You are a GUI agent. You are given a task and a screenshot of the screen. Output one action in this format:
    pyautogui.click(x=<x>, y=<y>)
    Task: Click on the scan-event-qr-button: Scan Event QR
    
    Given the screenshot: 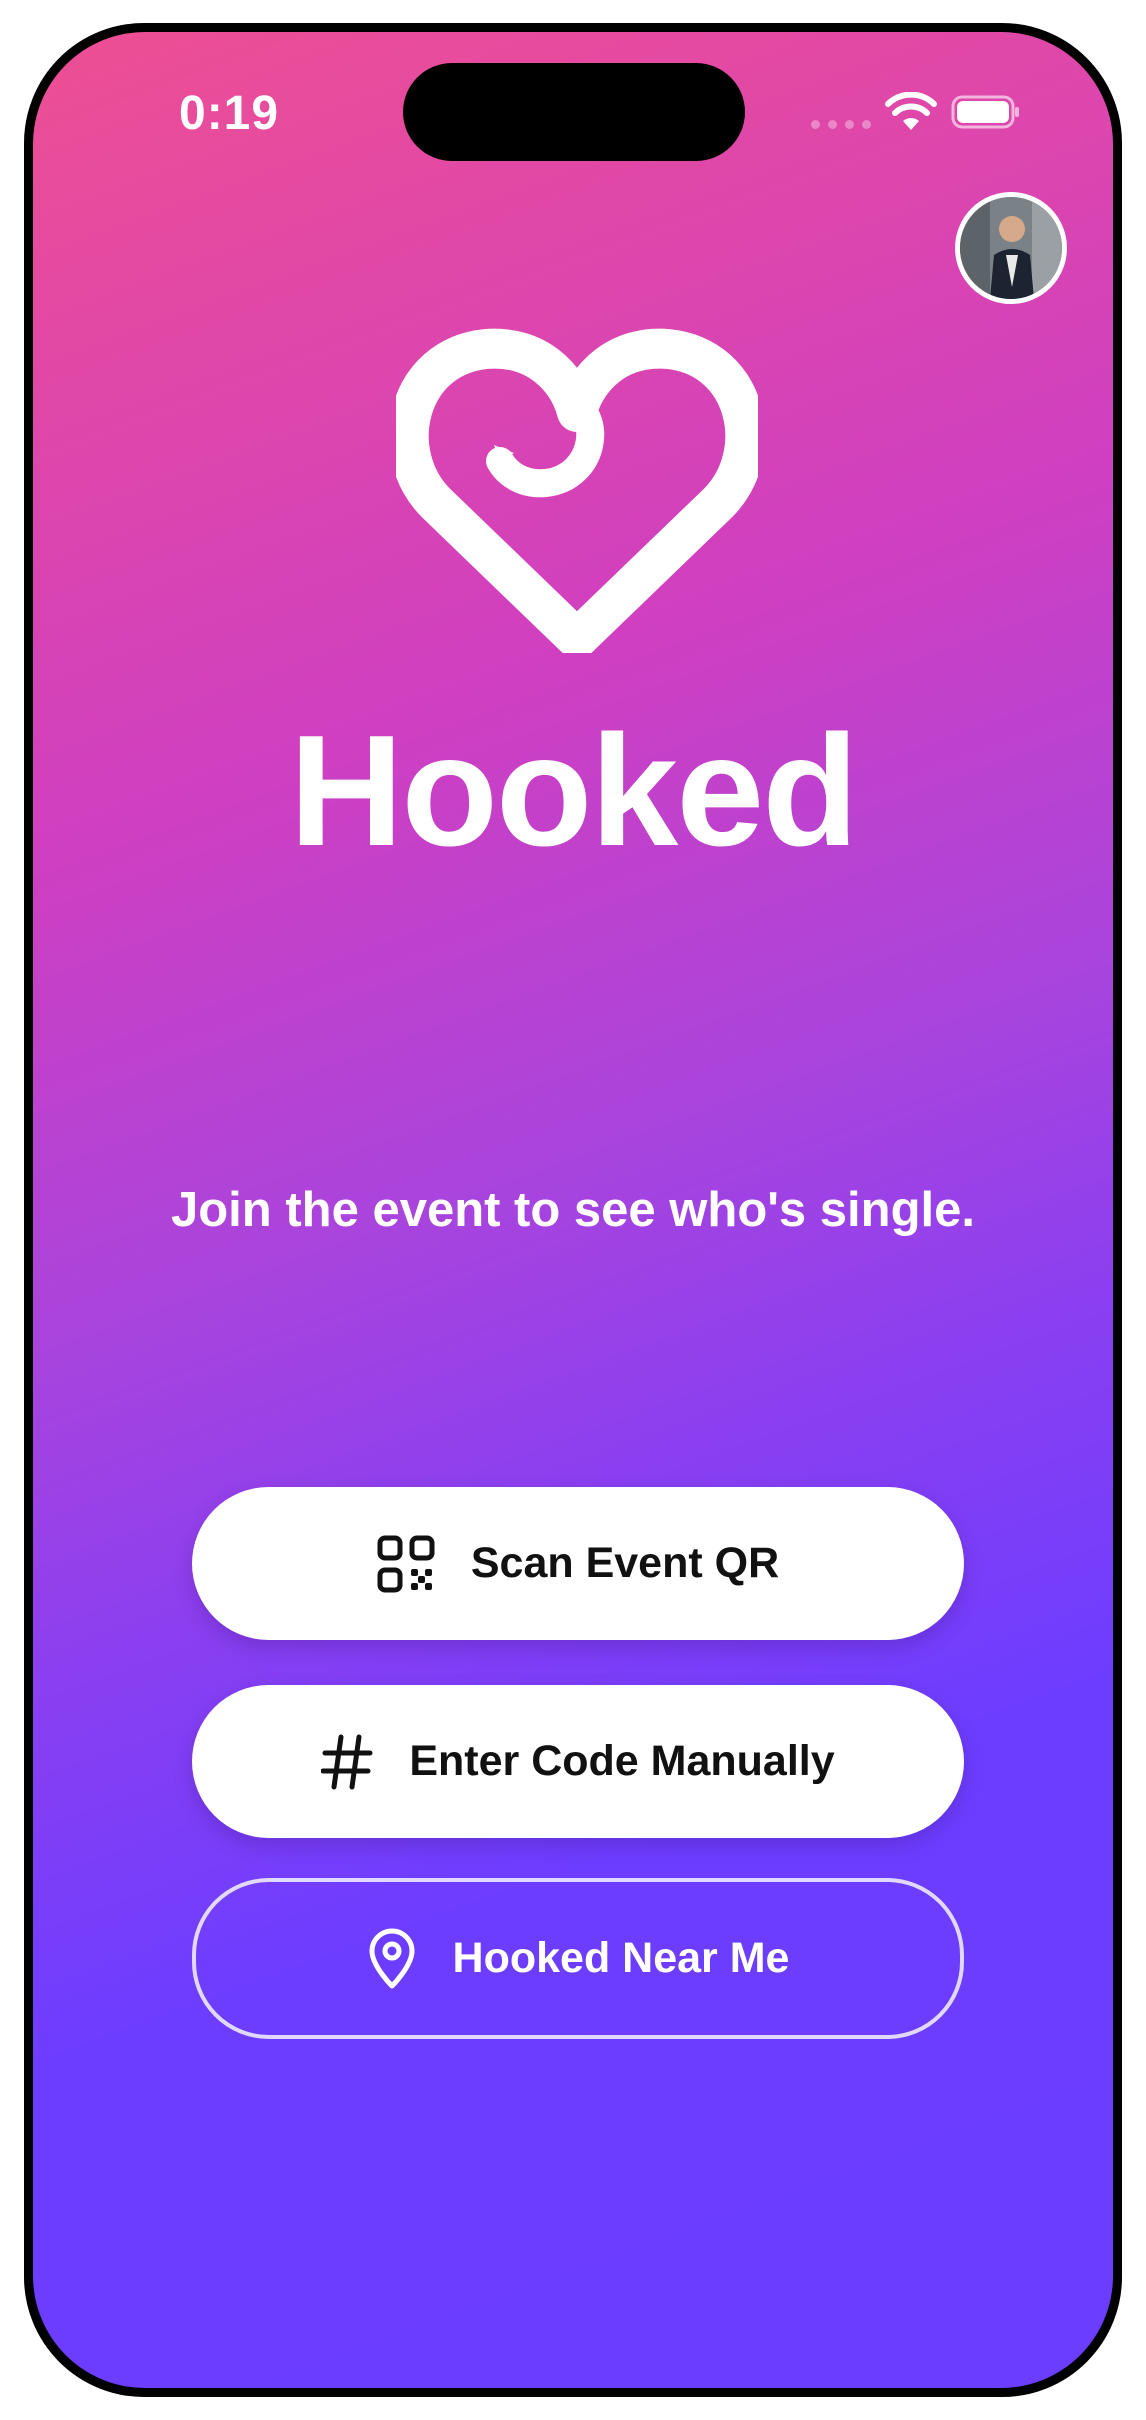 What is the action you would take?
    pyautogui.click(x=578, y=1563)
    